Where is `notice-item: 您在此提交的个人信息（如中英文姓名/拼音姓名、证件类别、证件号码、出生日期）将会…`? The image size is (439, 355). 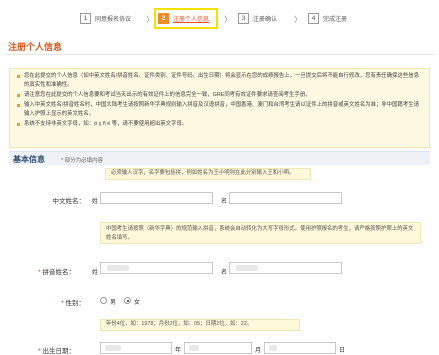
notice-item: 您在此提交的个人信息（如中英文姓名/拼音姓名、证件类别、证件号码、出生日期）将会… is located at coordinates (219, 81).